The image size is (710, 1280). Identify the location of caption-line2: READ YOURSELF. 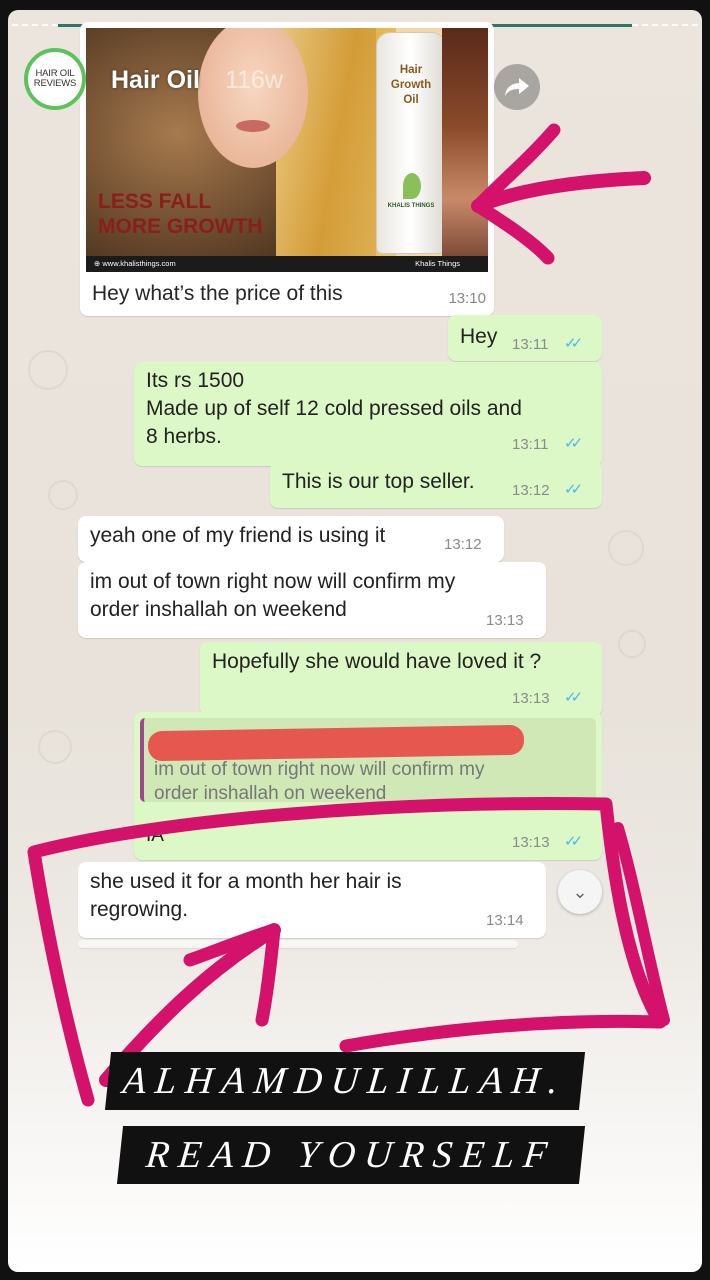
(351, 1155).